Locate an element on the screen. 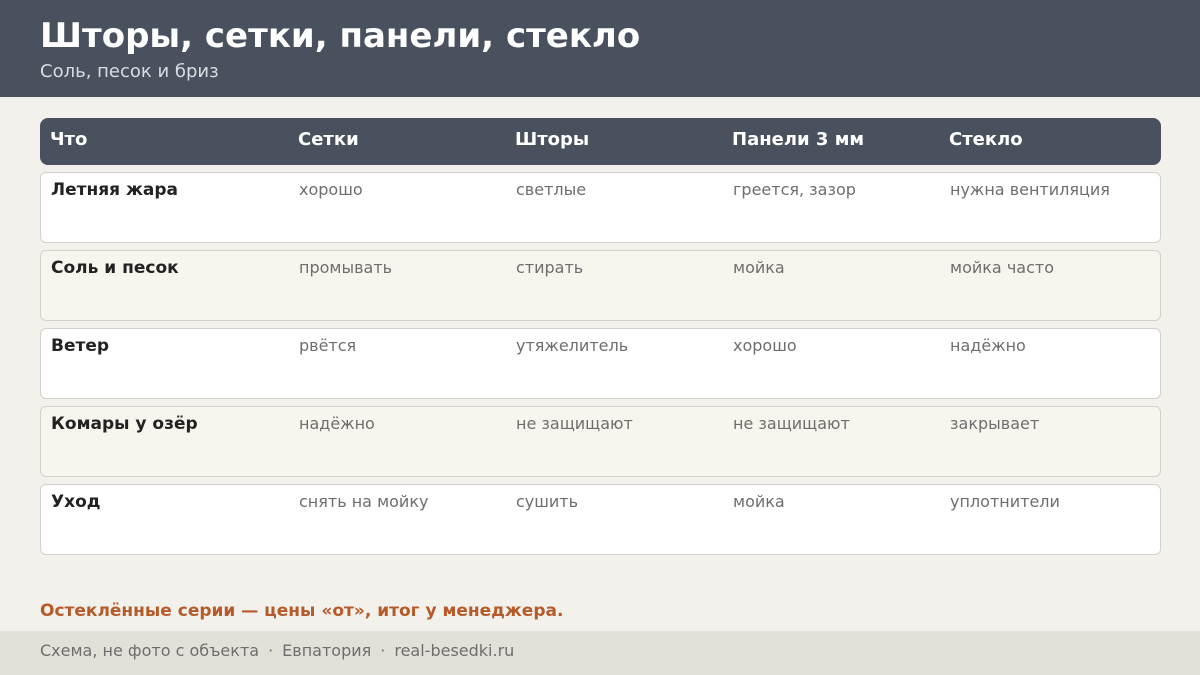  footer-note: Схема, не фото с объекта is located at coordinates (150, 650).